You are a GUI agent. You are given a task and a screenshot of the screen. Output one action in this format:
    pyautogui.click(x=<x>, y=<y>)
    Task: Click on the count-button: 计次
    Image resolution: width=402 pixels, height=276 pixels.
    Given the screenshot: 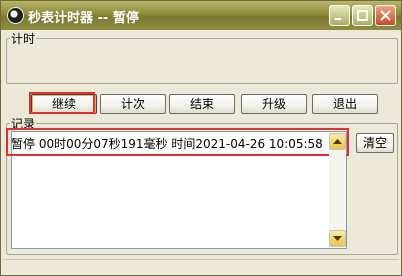 What is the action you would take?
    pyautogui.click(x=133, y=104)
    